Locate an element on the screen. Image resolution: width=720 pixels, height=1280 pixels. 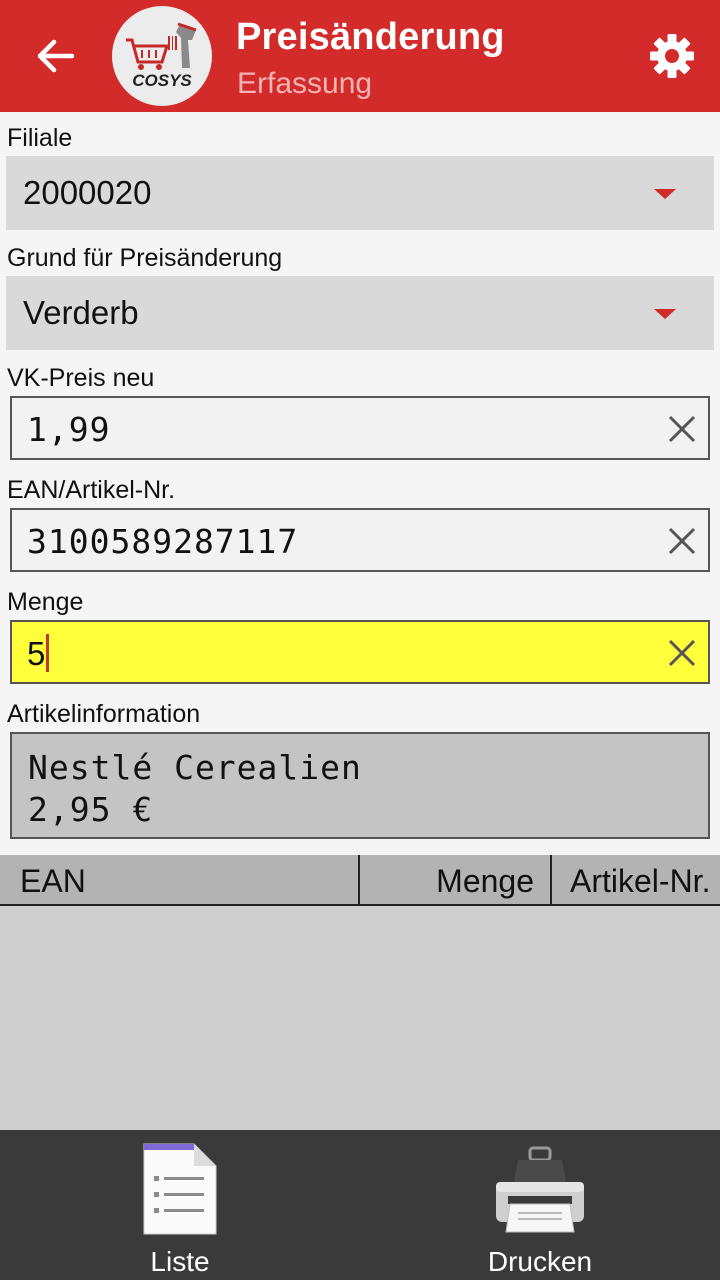
drucken-button: Drucken is located at coordinates (540, 1205).